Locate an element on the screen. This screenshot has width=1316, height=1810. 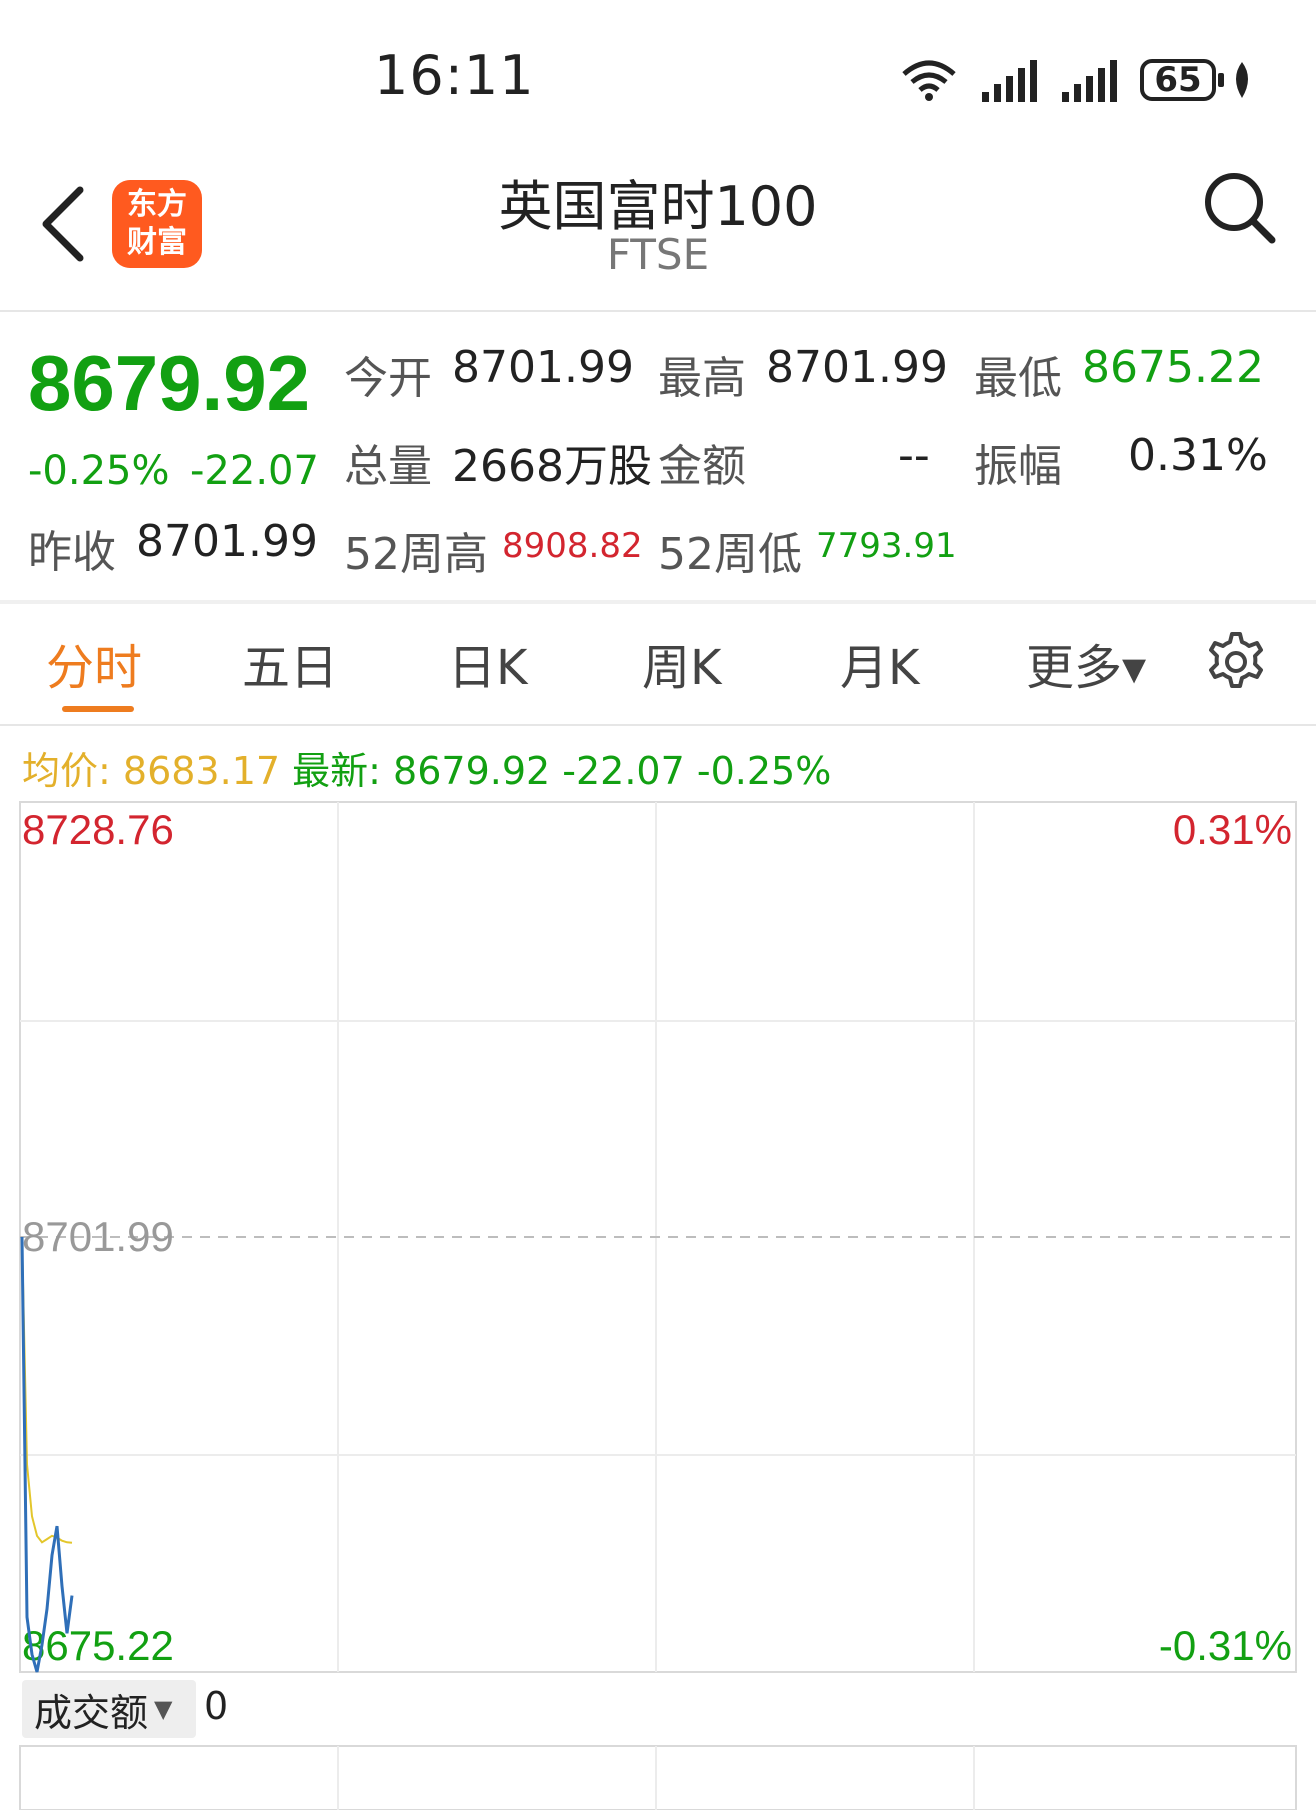
volume-selector: 成交额 ▼ is located at coordinates (109, 1709).